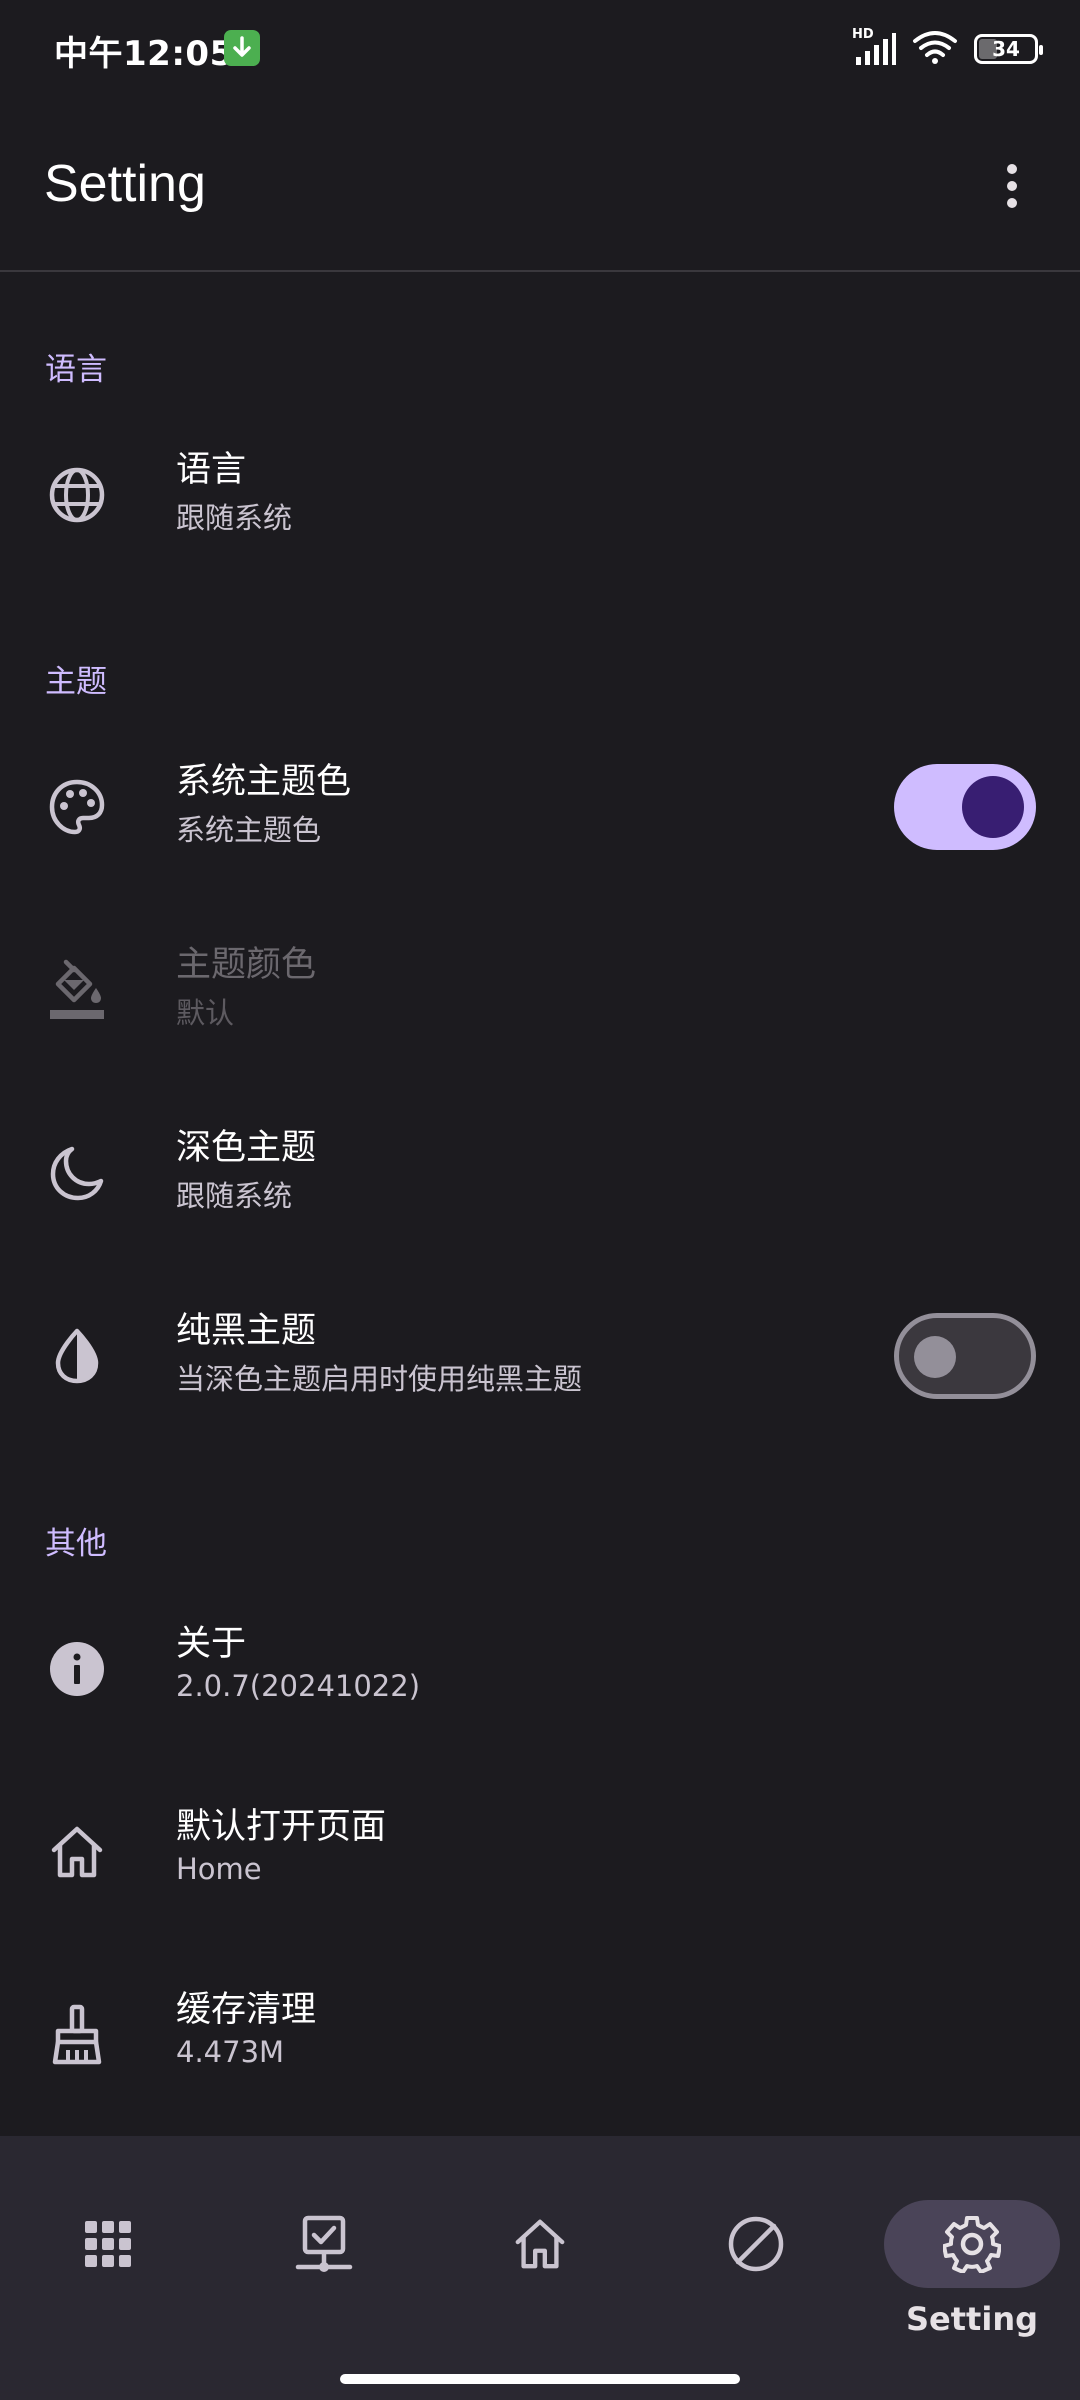 Image resolution: width=1080 pixels, height=2400 pixels. I want to click on setting-item-system-theme-color: 系统主题色 系统主题色, so click(540, 807).